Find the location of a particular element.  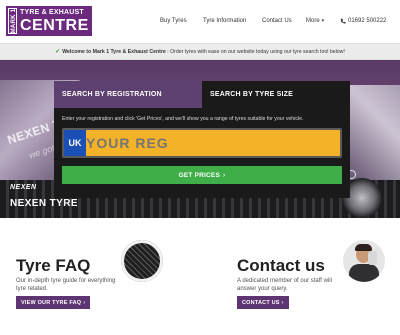

tab-search-by-tyre-size: SEARCH BY TYRE SIZE is located at coordinates (276, 94).